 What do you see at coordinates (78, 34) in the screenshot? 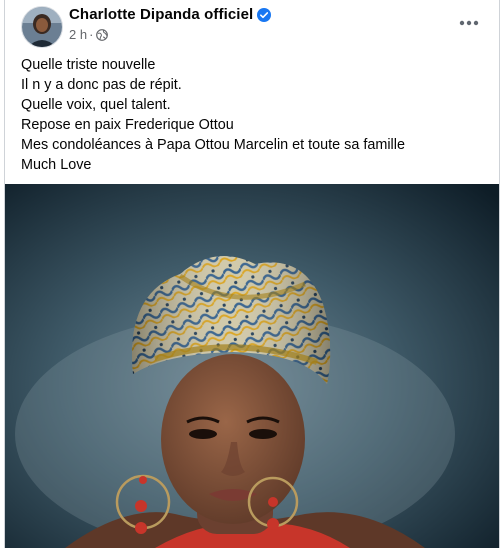
I see `timestamp-link: 2 h` at bounding box center [78, 34].